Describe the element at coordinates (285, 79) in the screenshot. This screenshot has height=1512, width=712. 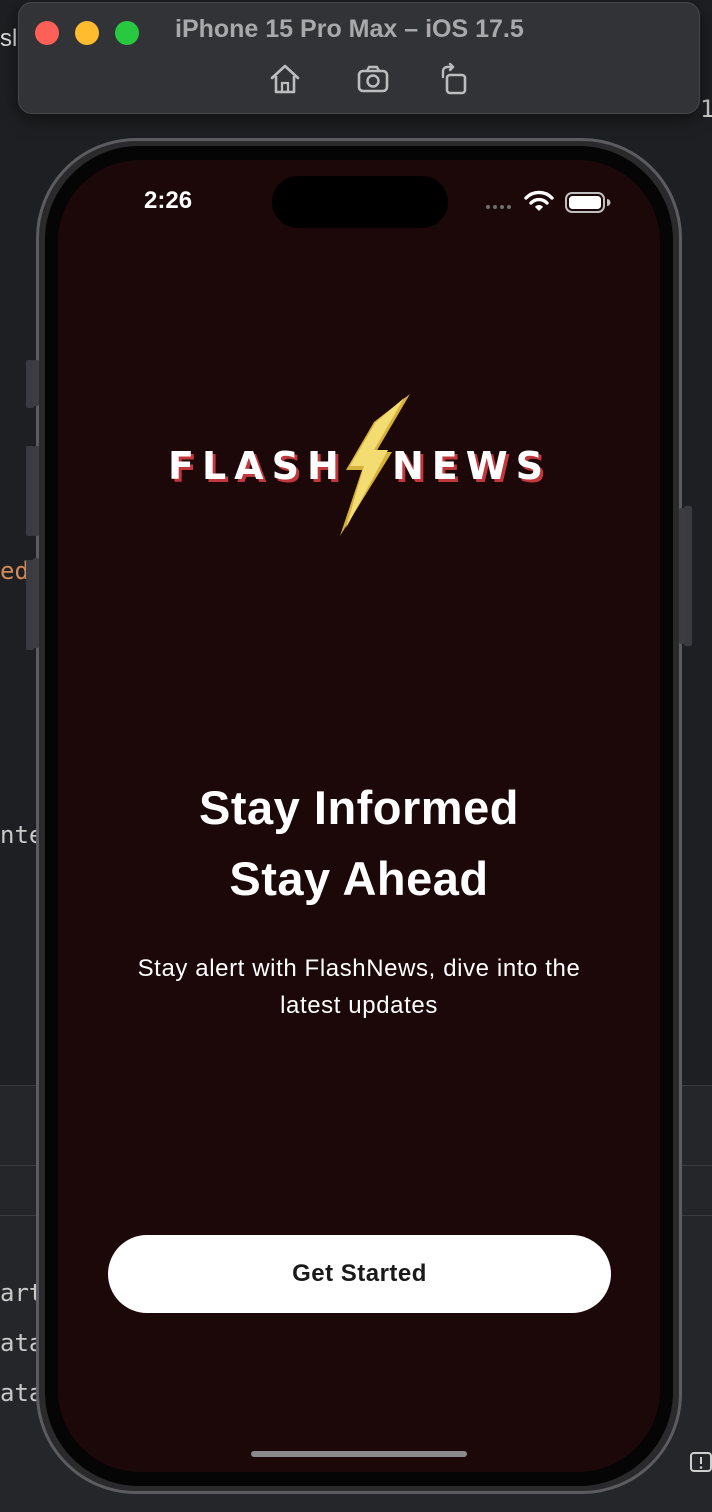
I see `home-icon` at that location.